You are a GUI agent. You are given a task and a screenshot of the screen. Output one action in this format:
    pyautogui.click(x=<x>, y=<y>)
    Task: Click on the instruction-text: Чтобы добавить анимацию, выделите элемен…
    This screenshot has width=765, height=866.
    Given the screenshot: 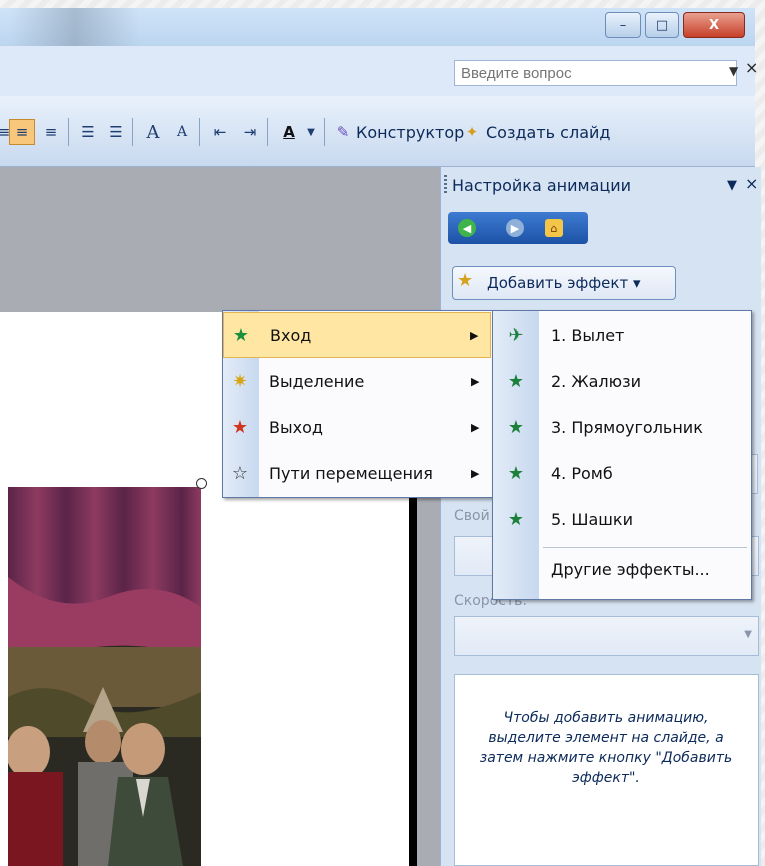 What is the action you would take?
    pyautogui.click(x=606, y=748)
    